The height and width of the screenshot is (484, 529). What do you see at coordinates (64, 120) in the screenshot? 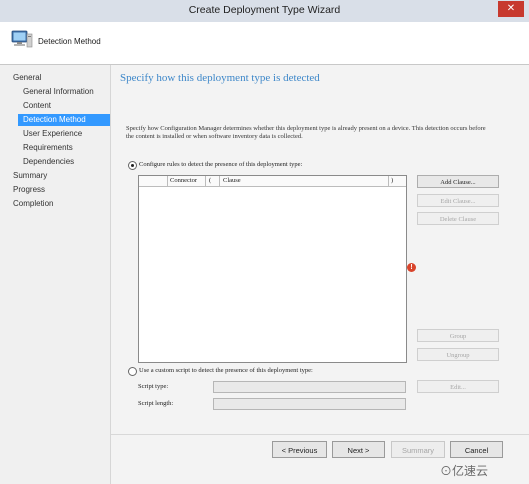
I see `nav-item-detection-method: Detection Method` at bounding box center [64, 120].